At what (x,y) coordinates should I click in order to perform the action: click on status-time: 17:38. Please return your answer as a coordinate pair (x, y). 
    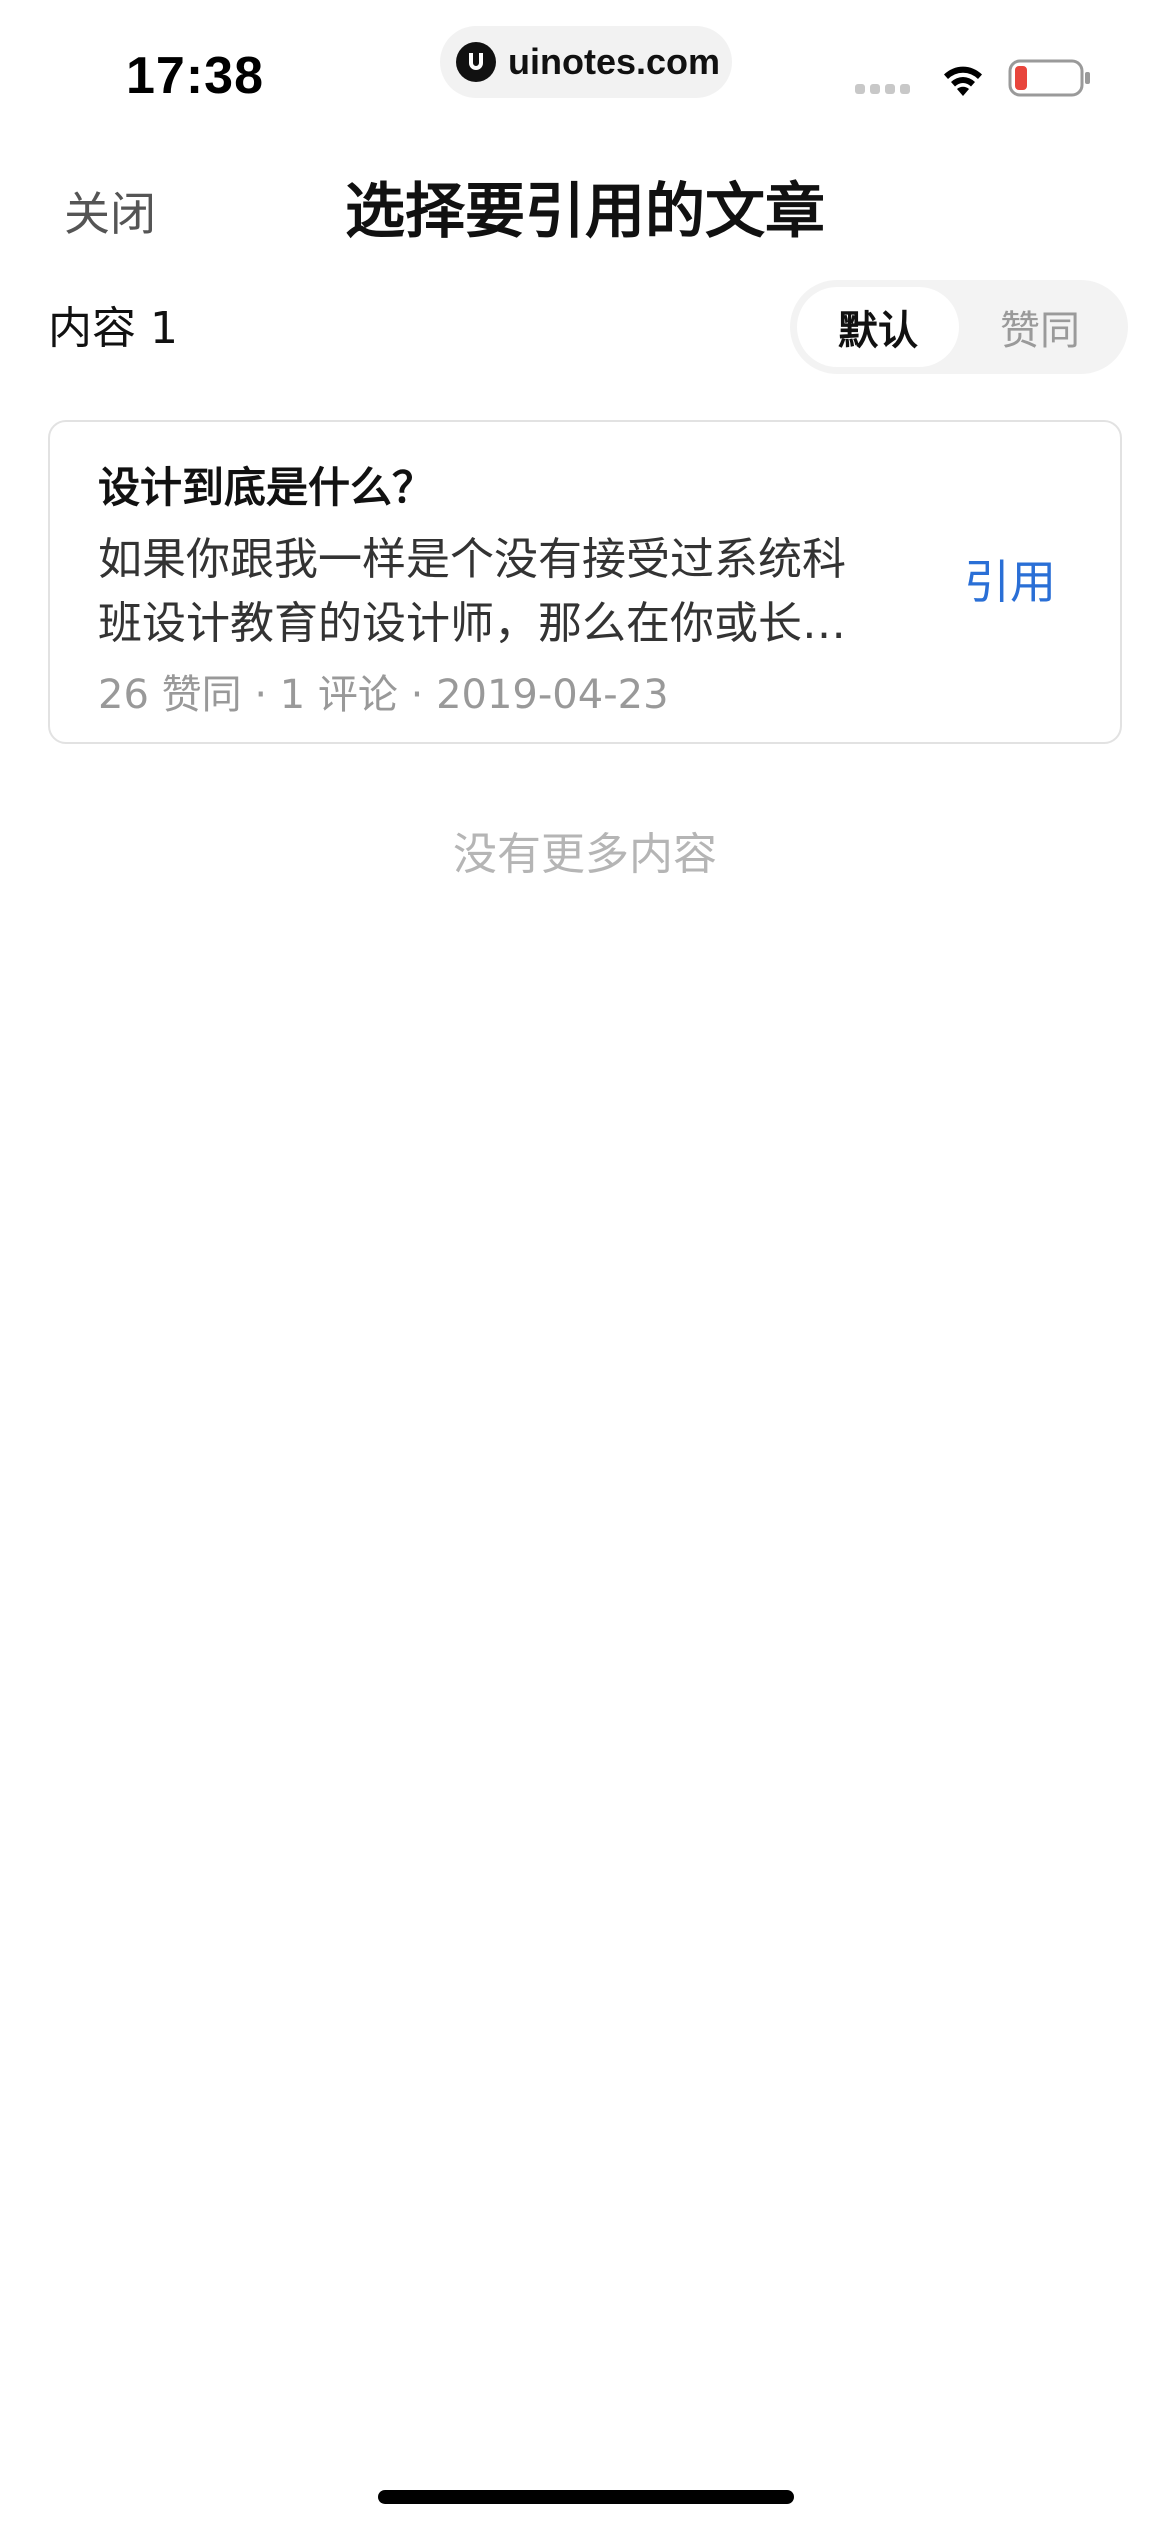
    Looking at the image, I should click on (195, 76).